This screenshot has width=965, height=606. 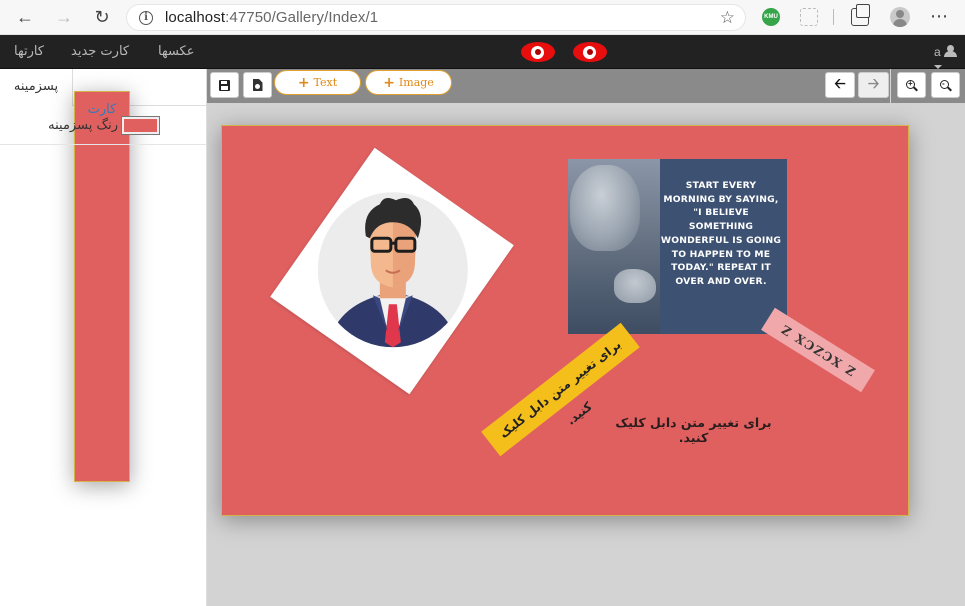 I want to click on arrow-left-icon: 🡠, so click(x=840, y=83).